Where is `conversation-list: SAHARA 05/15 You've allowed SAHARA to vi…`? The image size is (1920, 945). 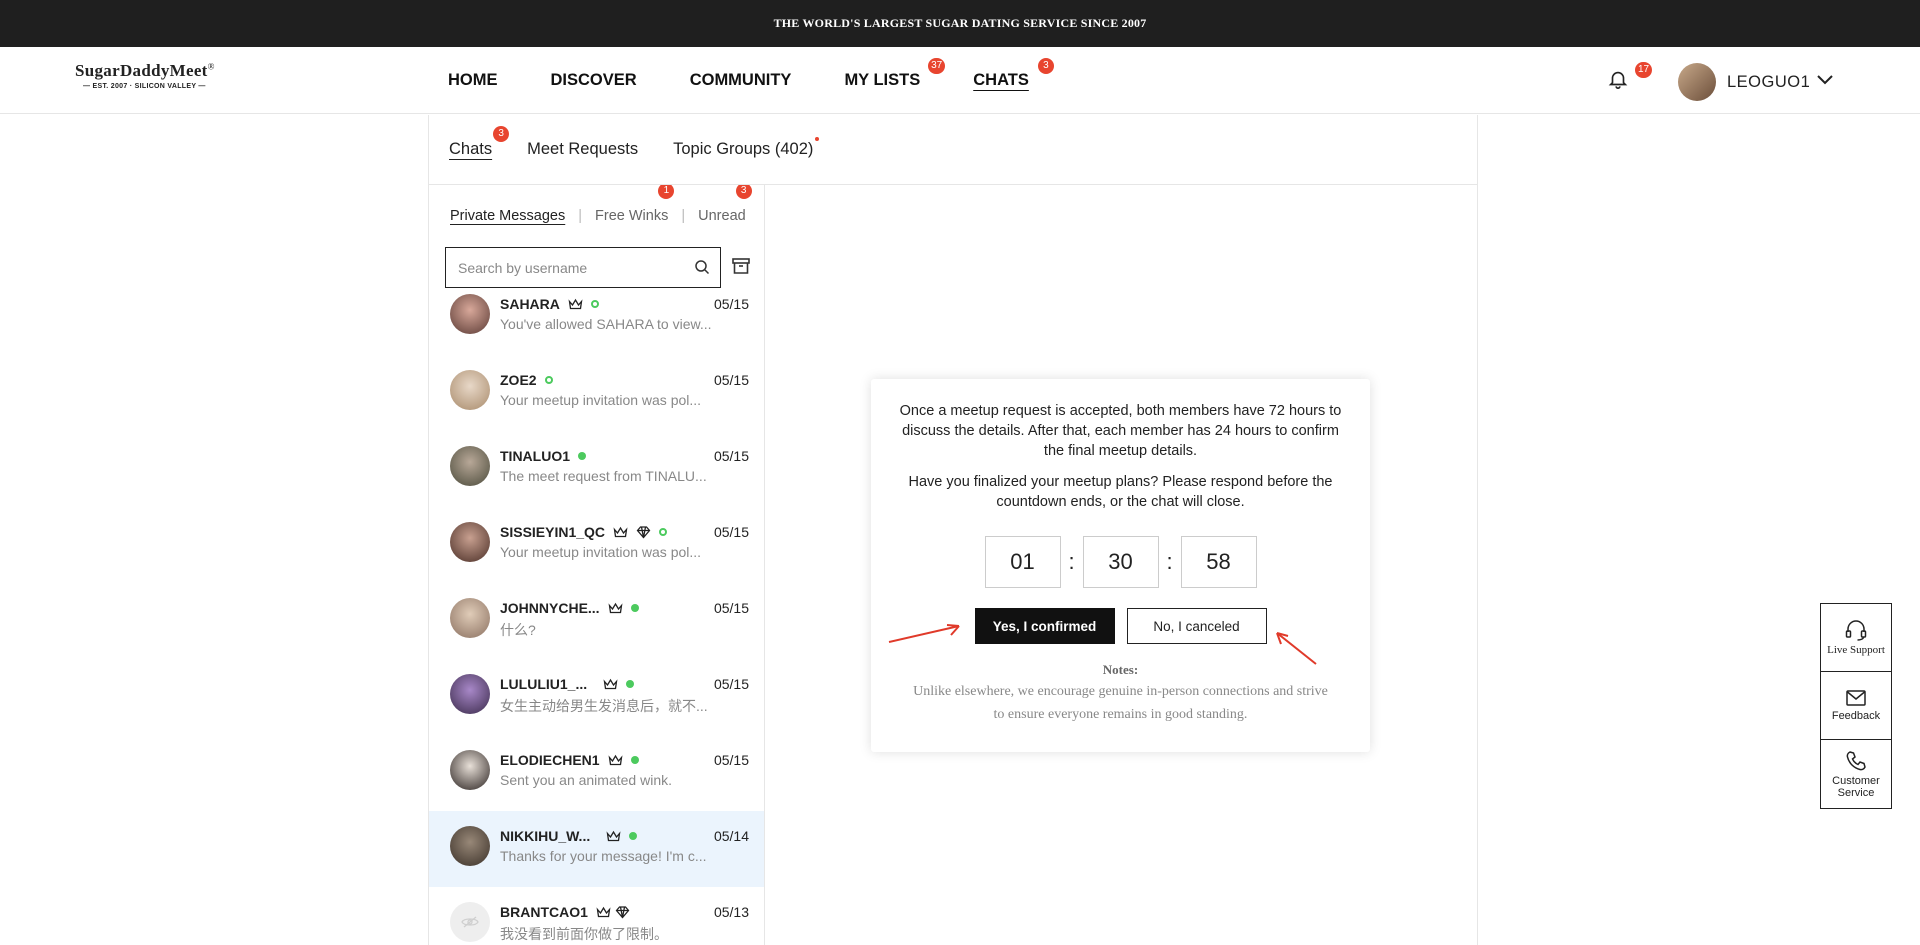 conversation-list: SAHARA 05/15 You've allowed SAHARA to vi… is located at coordinates (596, 619).